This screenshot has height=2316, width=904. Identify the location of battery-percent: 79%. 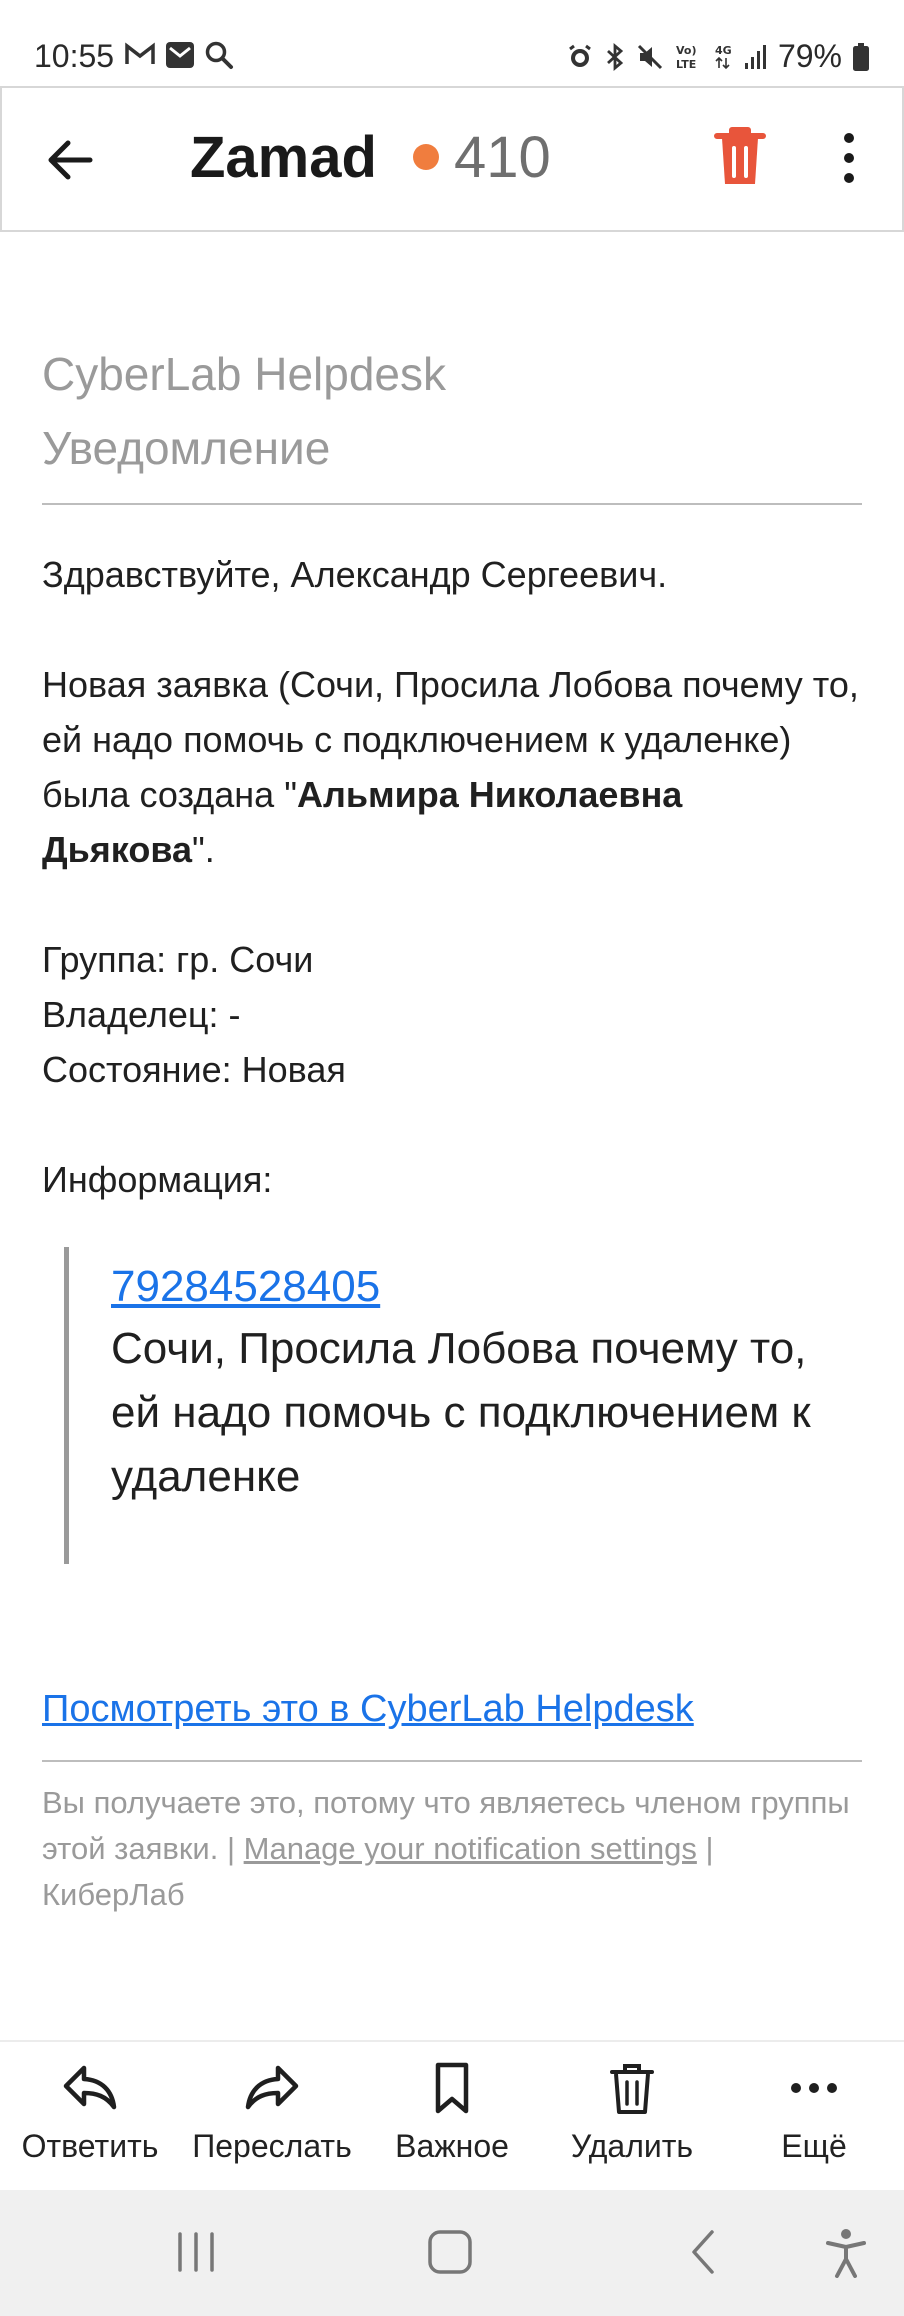
(809, 56).